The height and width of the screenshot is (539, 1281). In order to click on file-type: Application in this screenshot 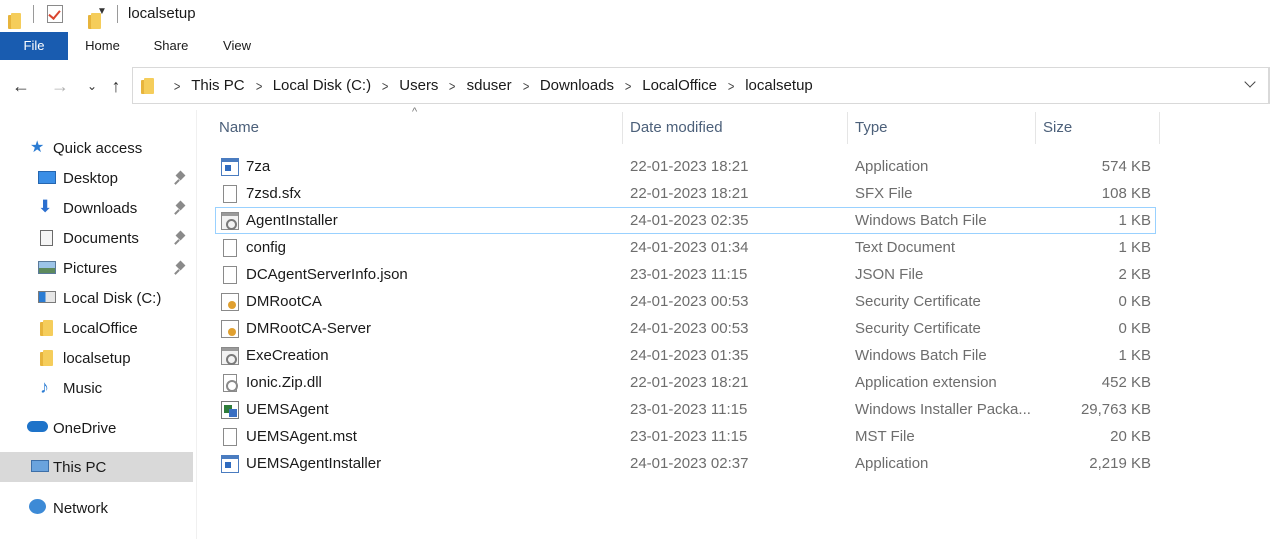, I will do `click(892, 463)`.